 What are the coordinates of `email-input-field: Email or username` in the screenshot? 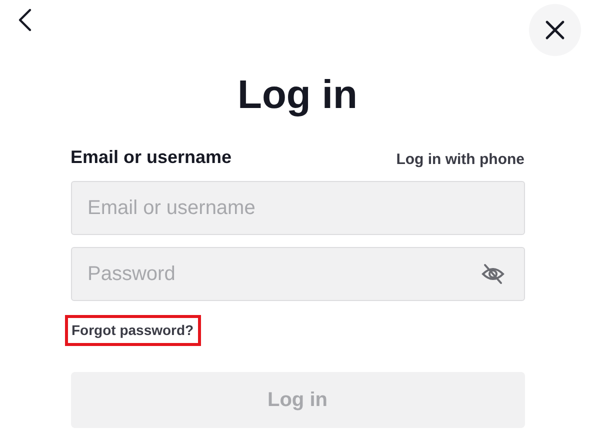 It's located at (297, 208).